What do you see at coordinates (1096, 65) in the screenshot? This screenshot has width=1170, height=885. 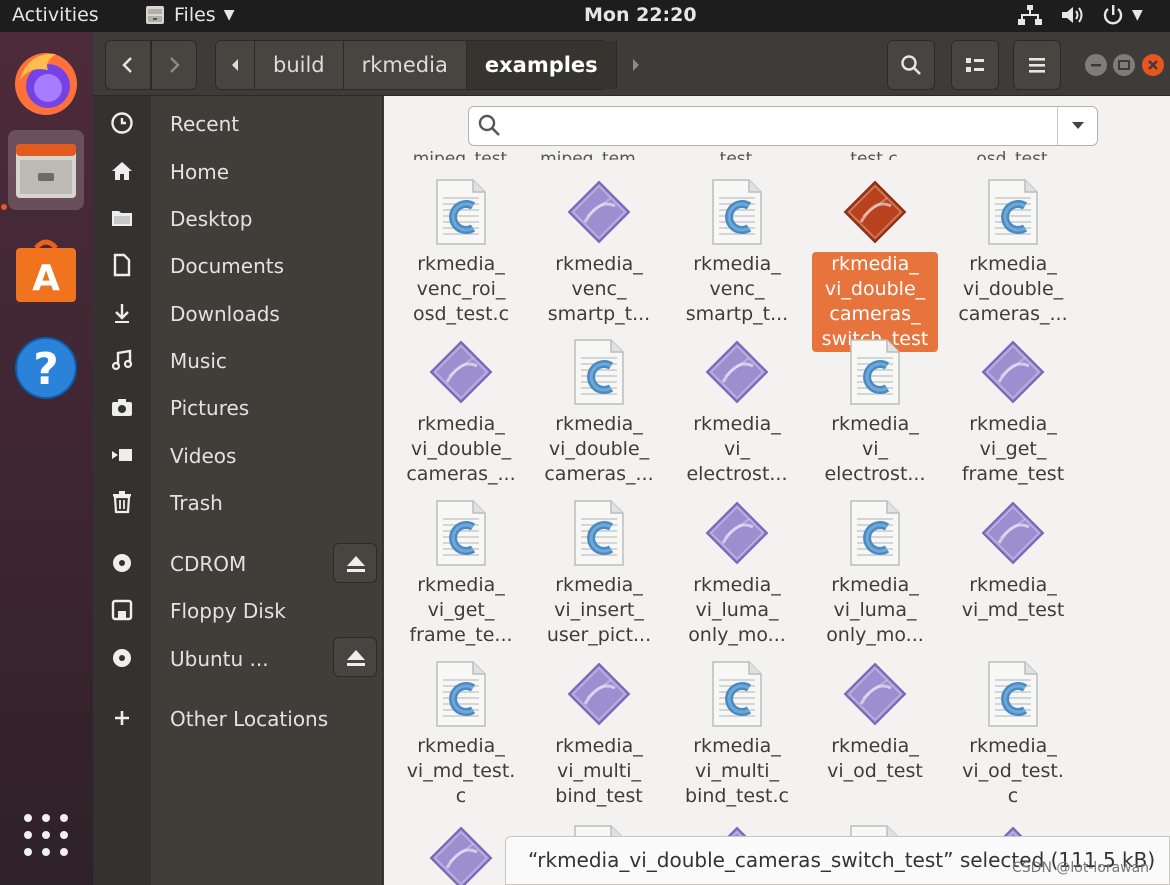 I see `minimize-button` at bounding box center [1096, 65].